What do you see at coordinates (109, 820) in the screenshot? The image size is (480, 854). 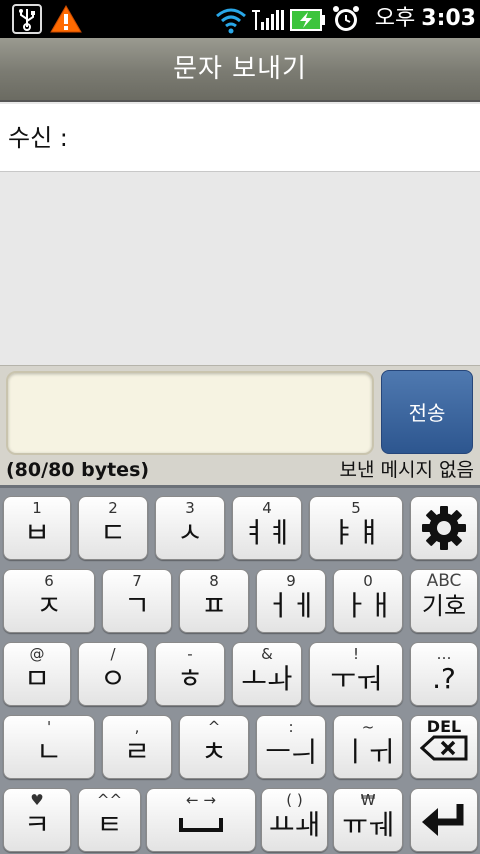 I see `key-t: ^^ ㅌ` at bounding box center [109, 820].